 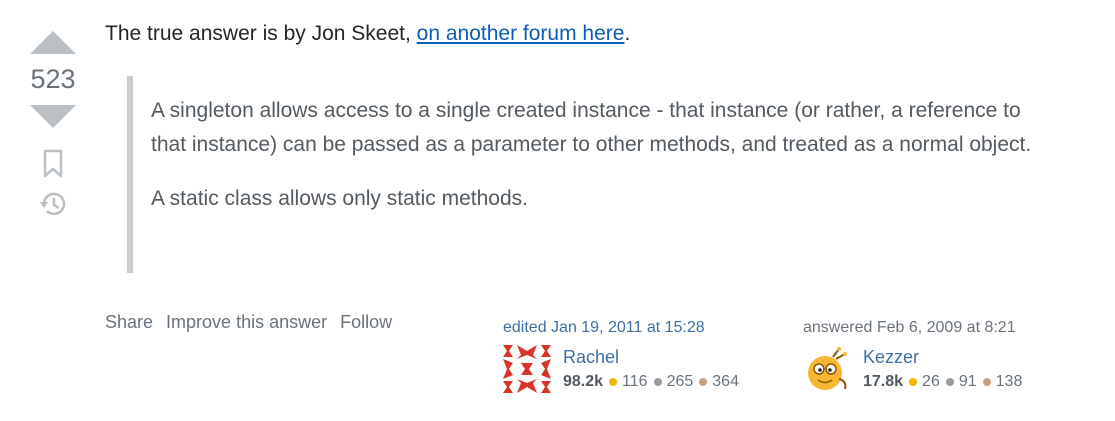 I want to click on owner-details: Kezzer 17.8k 26 91 138, so click(x=945, y=369).